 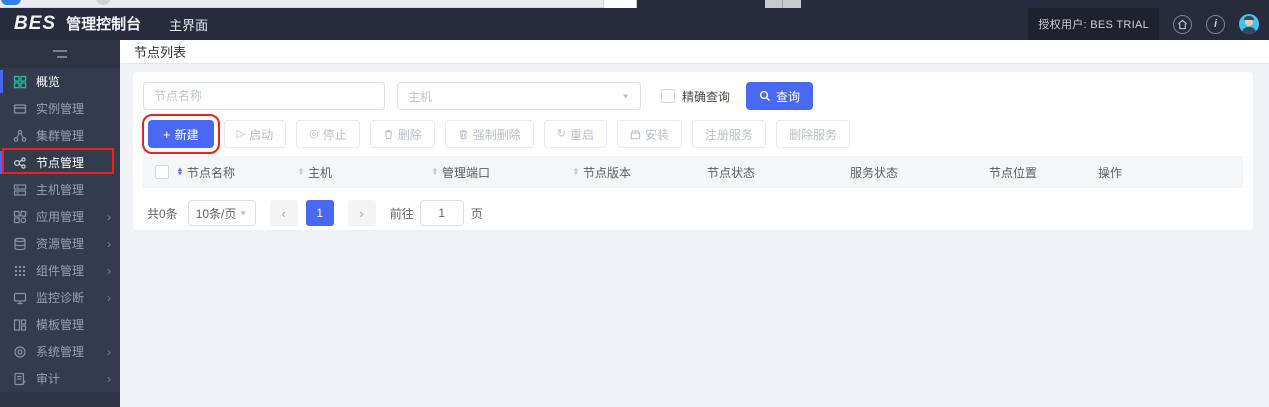 I want to click on sidebar-item-template-management: 模板管理, so click(x=60, y=324).